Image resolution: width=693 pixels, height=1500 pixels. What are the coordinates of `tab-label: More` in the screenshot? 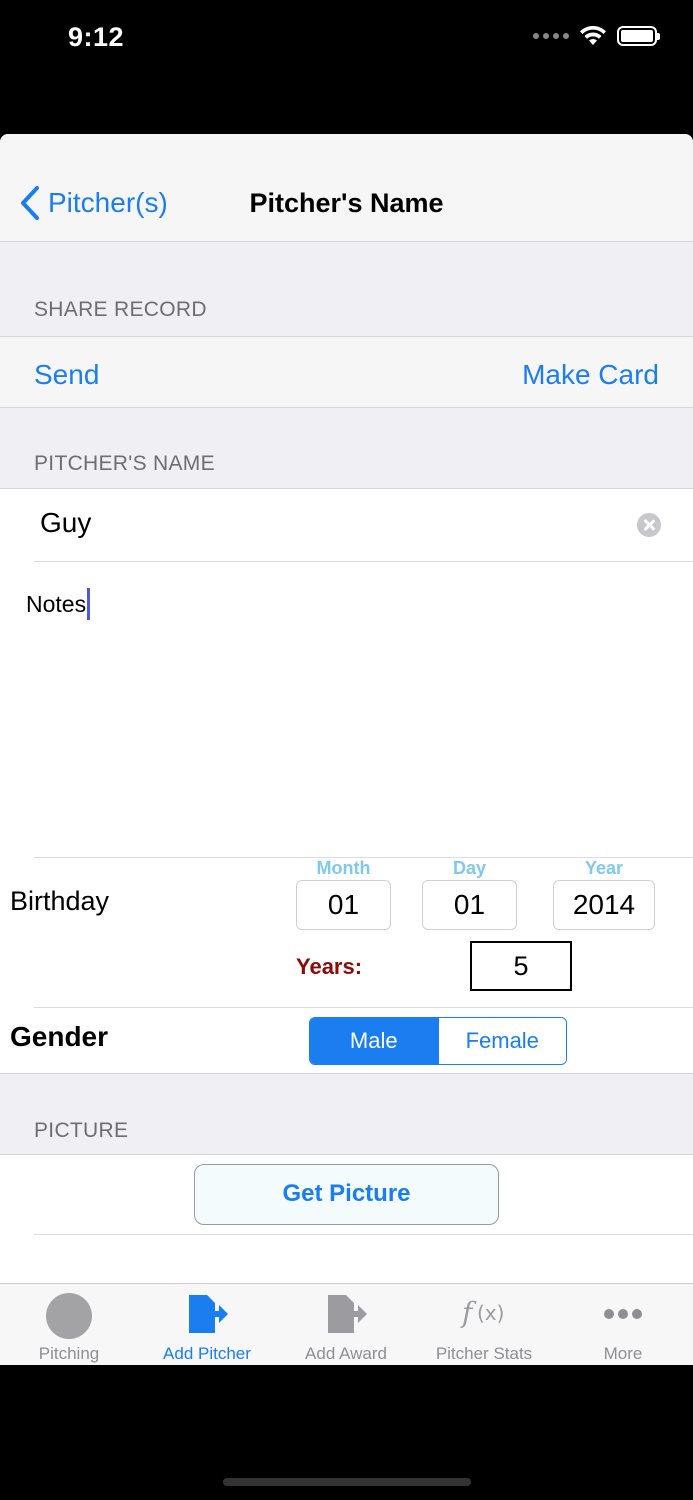 It's located at (623, 1353).